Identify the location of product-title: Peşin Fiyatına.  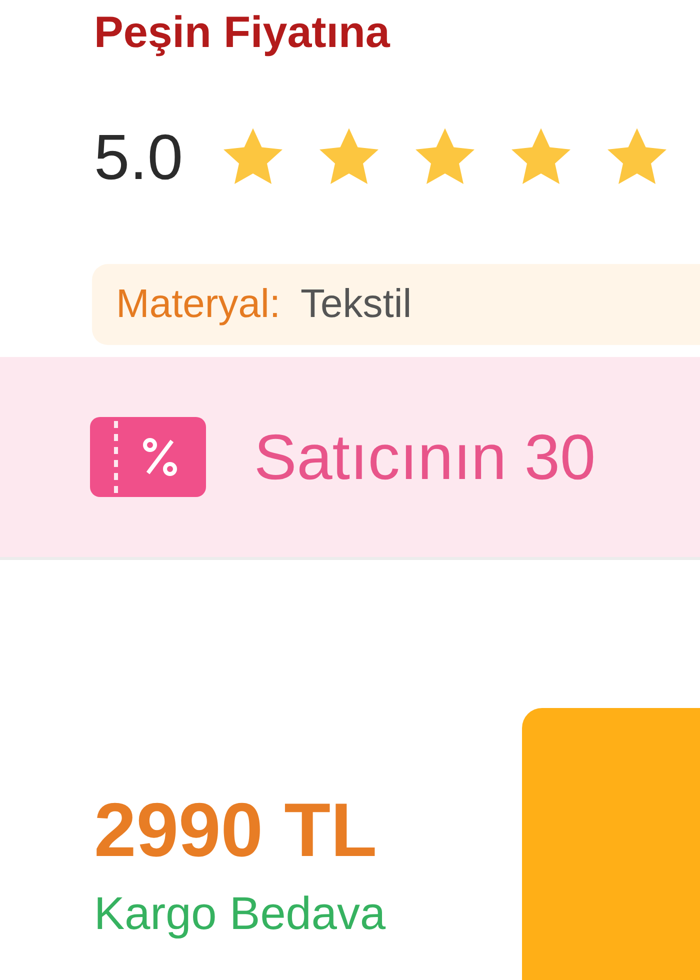
(242, 32).